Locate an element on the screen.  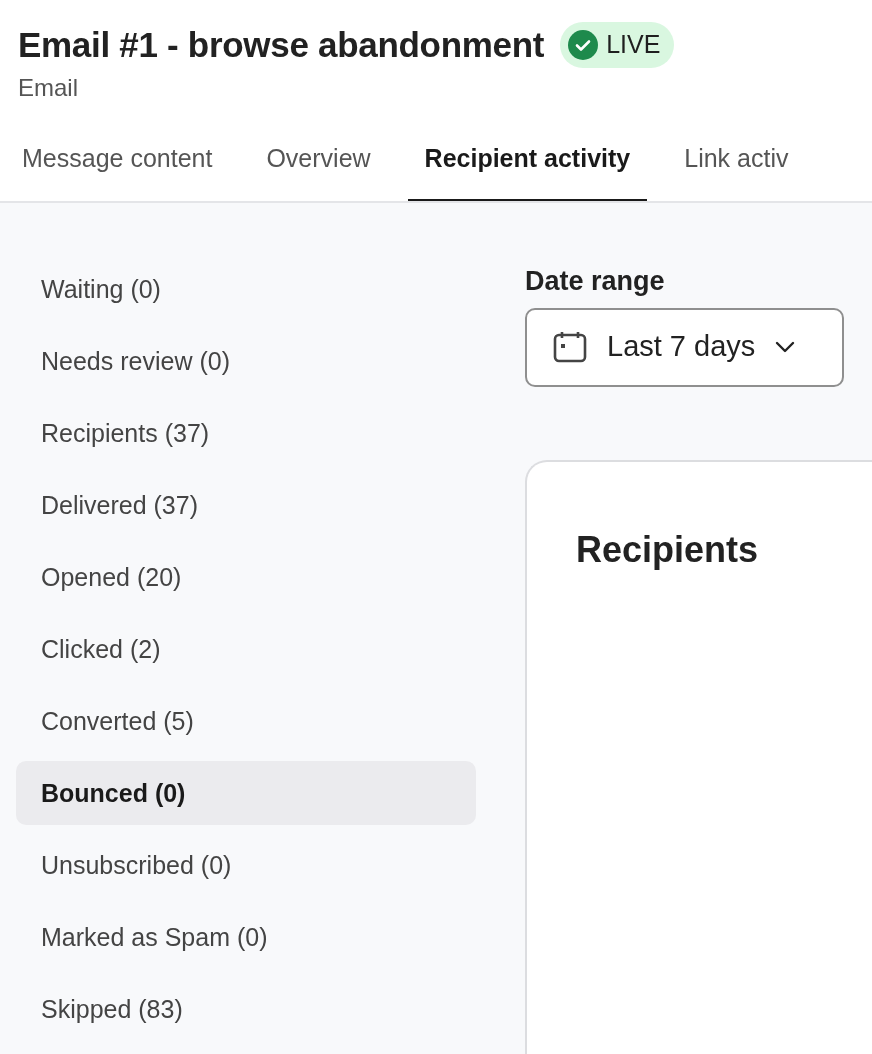
calendar-icon is located at coordinates (570, 347).